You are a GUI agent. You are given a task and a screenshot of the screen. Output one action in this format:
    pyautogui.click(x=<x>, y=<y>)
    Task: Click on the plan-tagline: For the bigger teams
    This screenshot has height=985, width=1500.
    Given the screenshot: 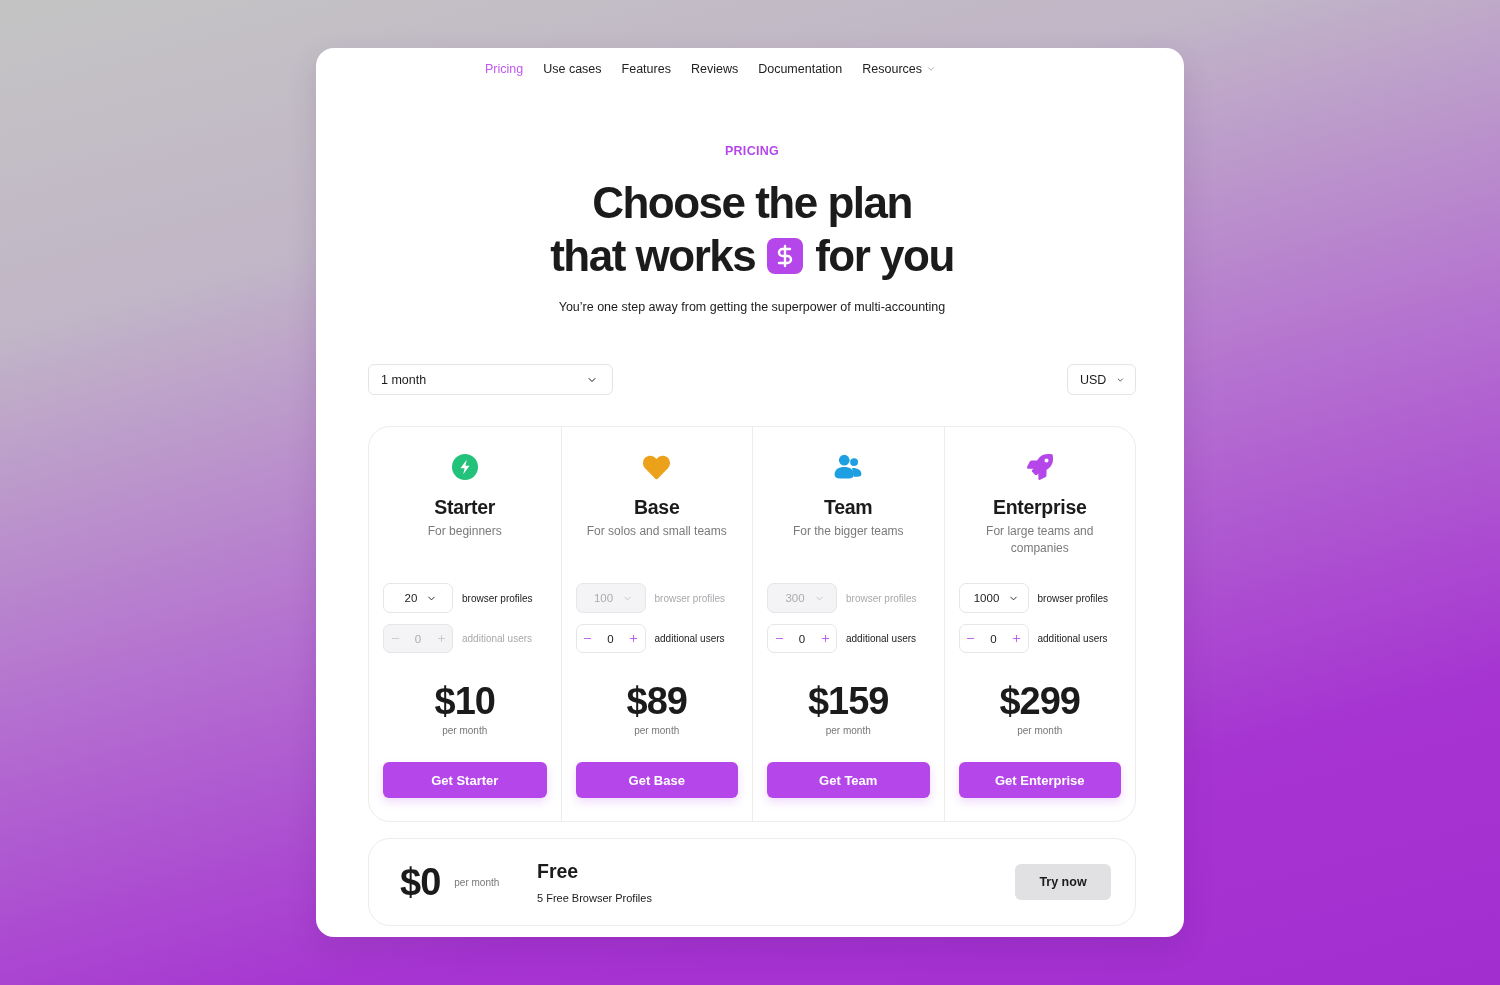 What is the action you would take?
    pyautogui.click(x=848, y=531)
    